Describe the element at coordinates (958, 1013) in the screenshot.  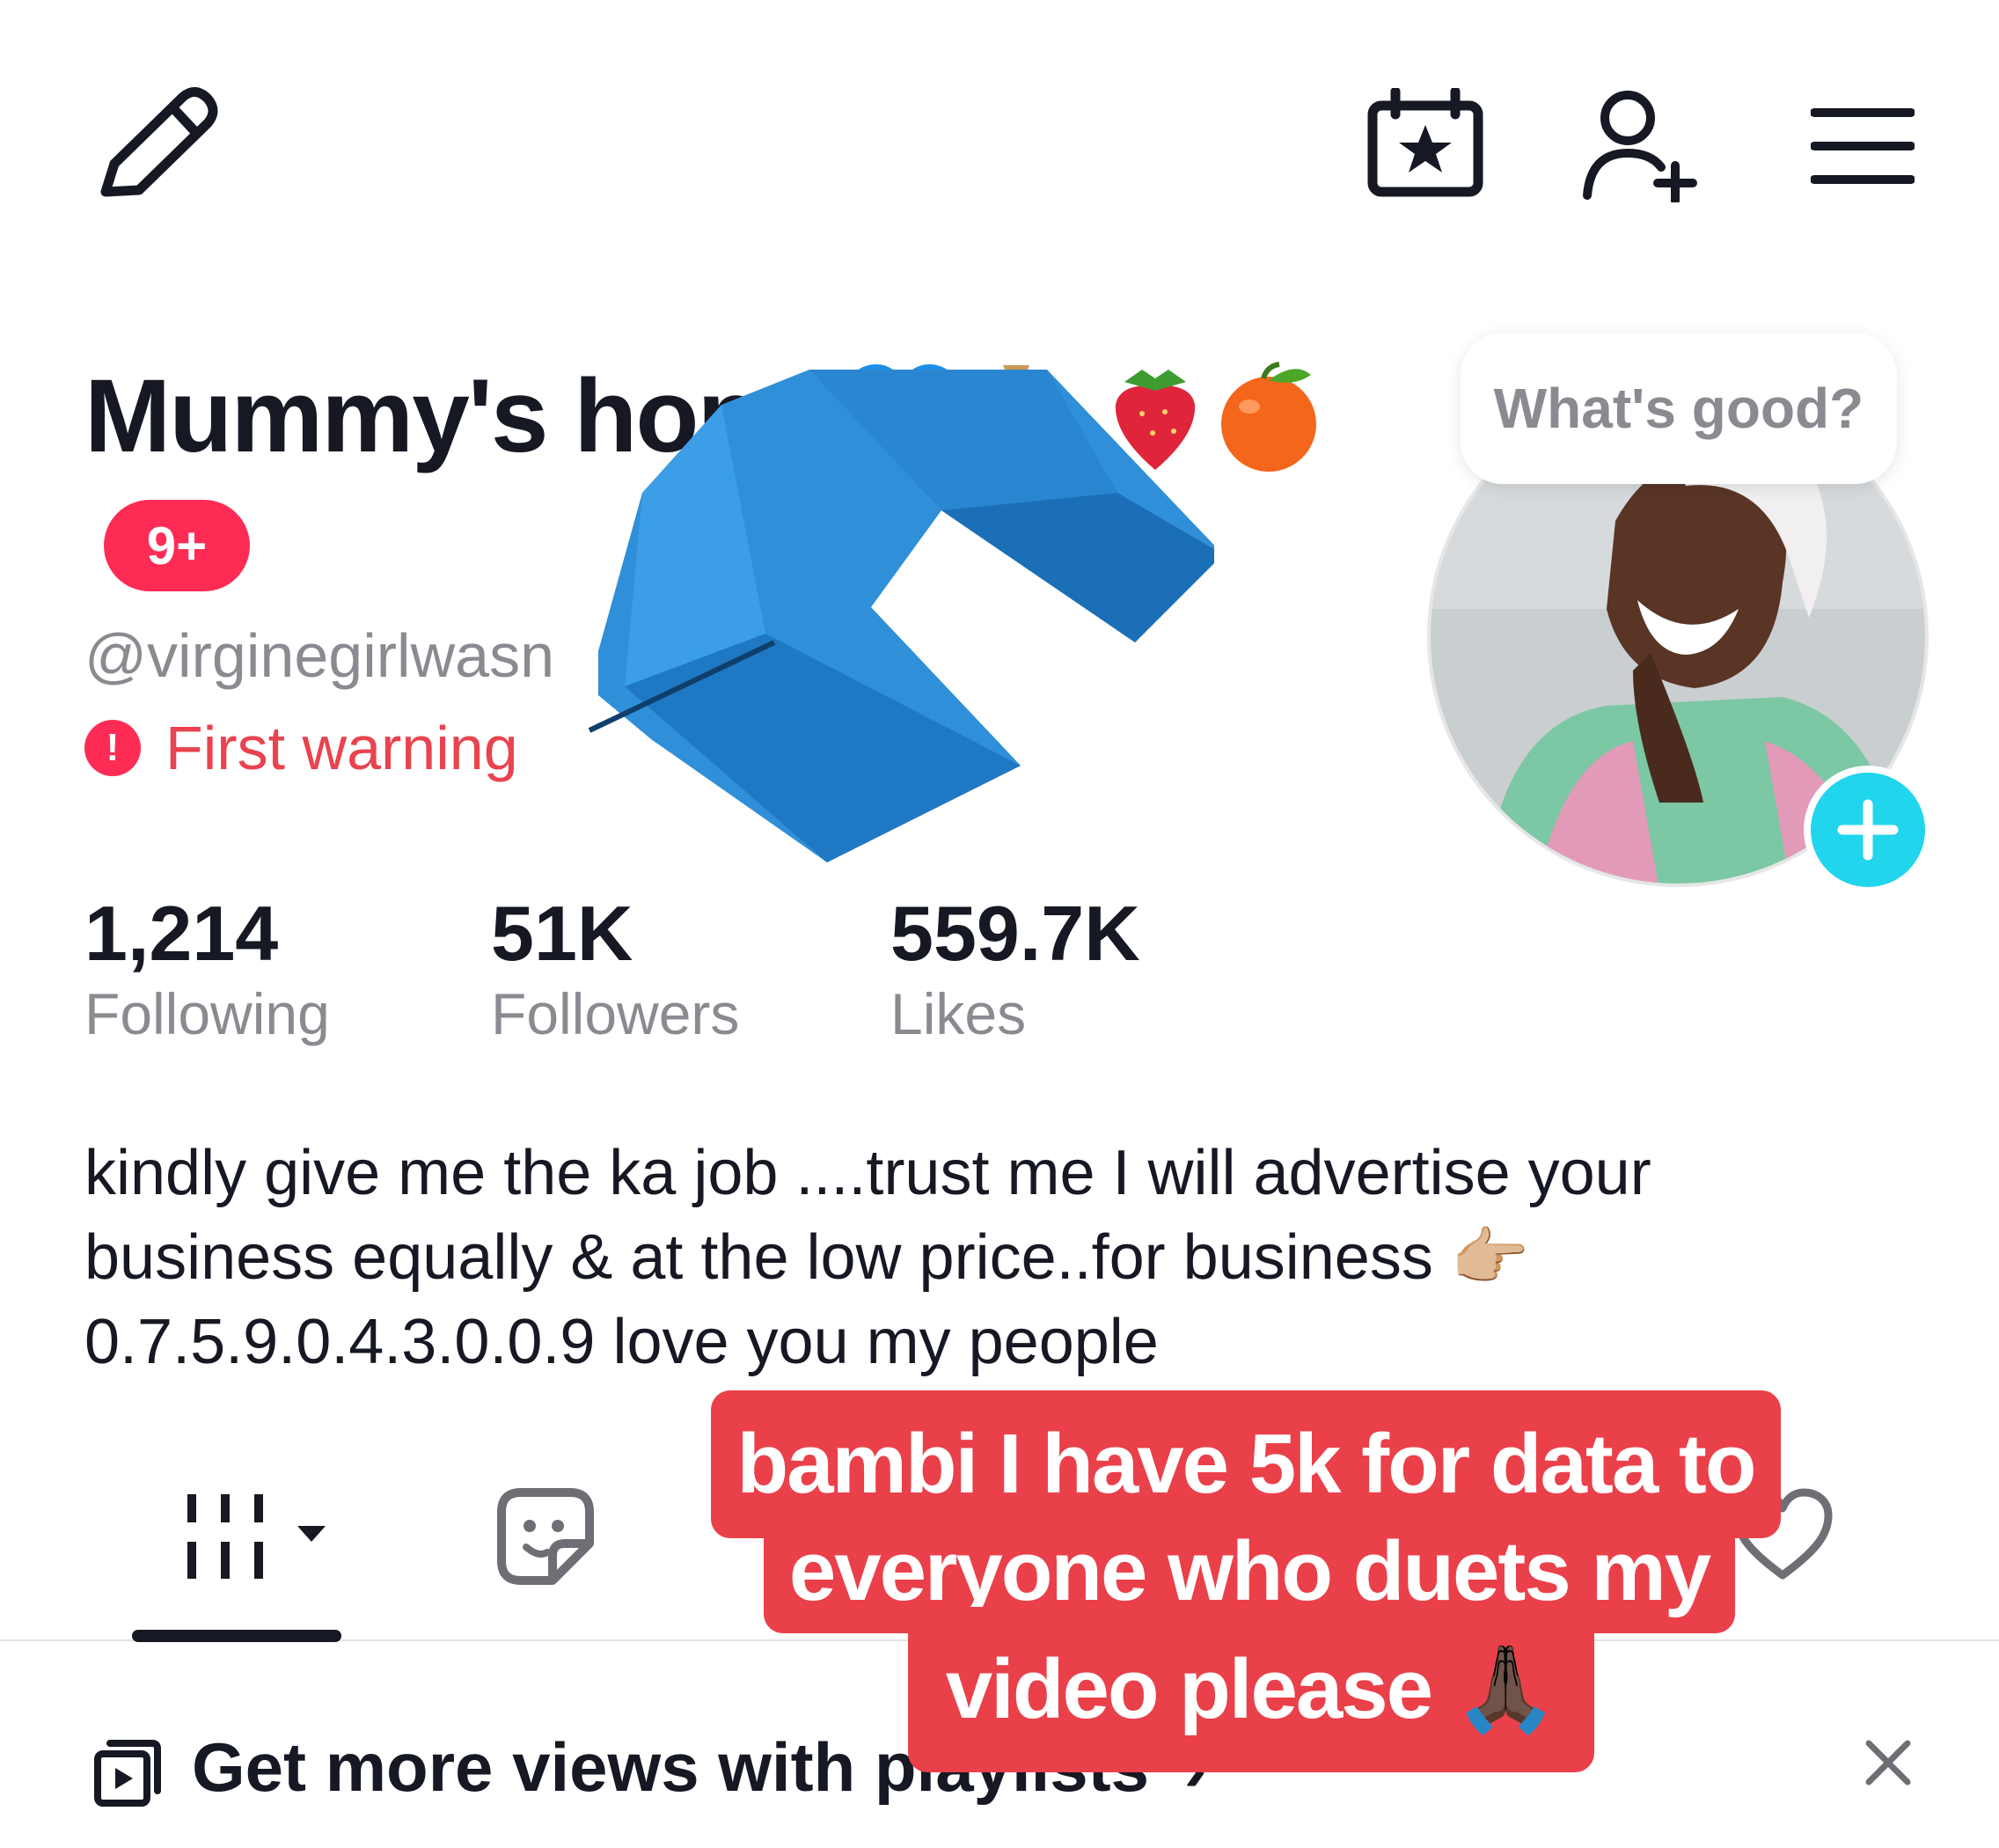
I see `stat-label: Likes` at that location.